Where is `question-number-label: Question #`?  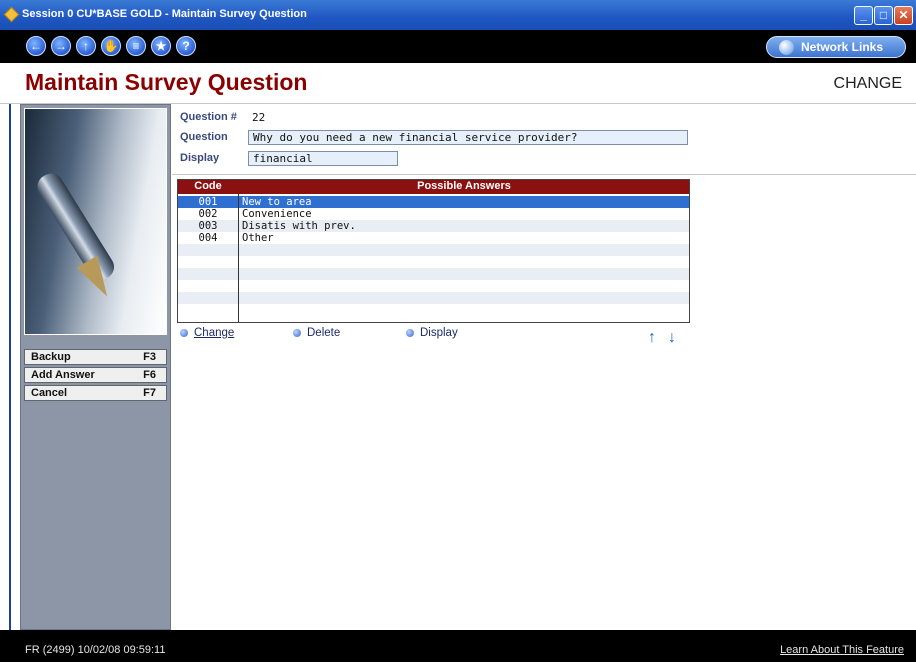
question-number-label: Question # is located at coordinates (208, 117).